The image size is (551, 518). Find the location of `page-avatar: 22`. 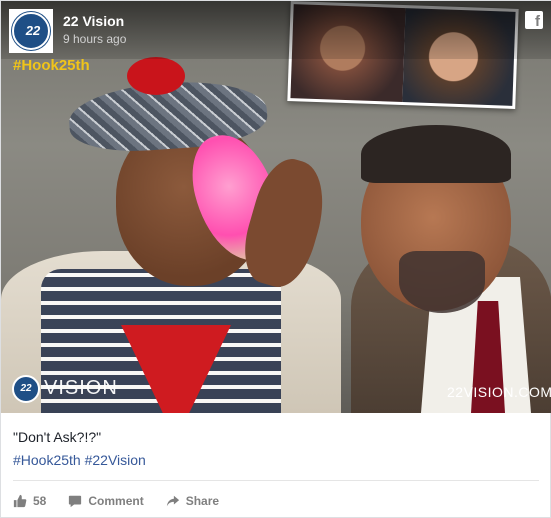

page-avatar: 22 is located at coordinates (31, 31).